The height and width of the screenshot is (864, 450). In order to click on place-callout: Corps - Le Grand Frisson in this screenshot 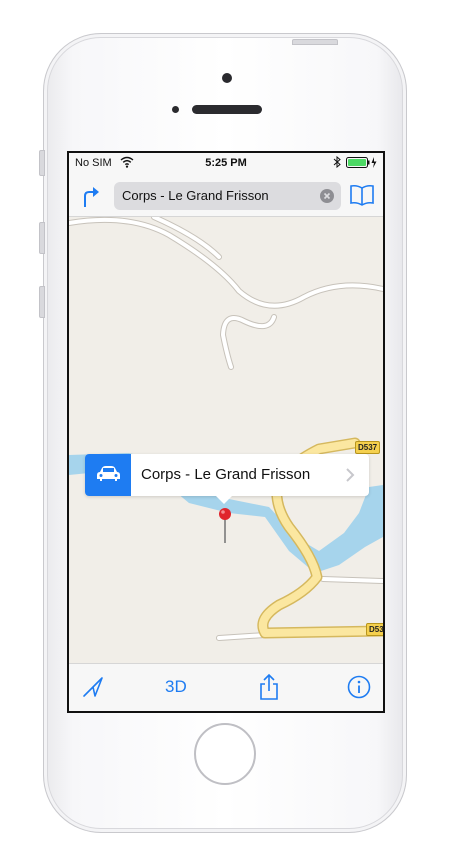, I will do `click(227, 475)`.